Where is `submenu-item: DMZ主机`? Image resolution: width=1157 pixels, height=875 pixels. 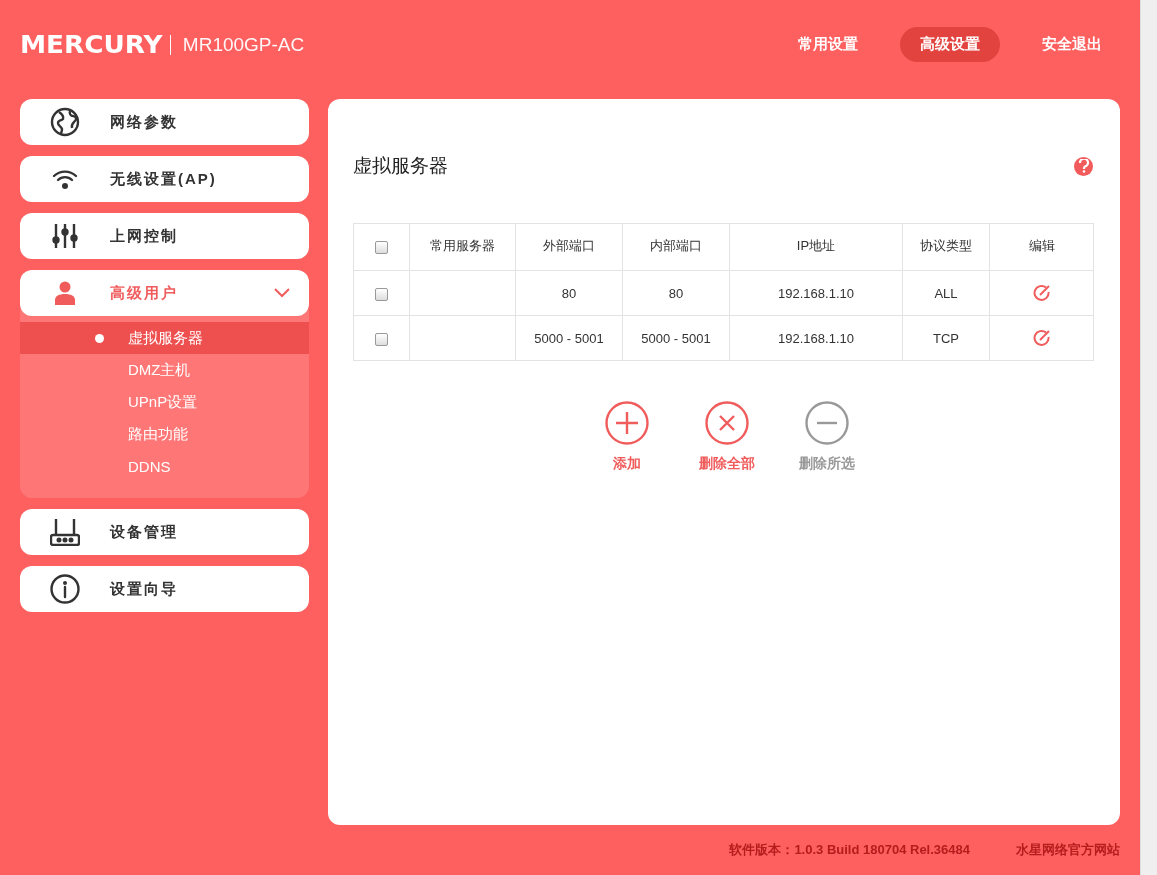
submenu-item: DMZ主机 is located at coordinates (164, 370).